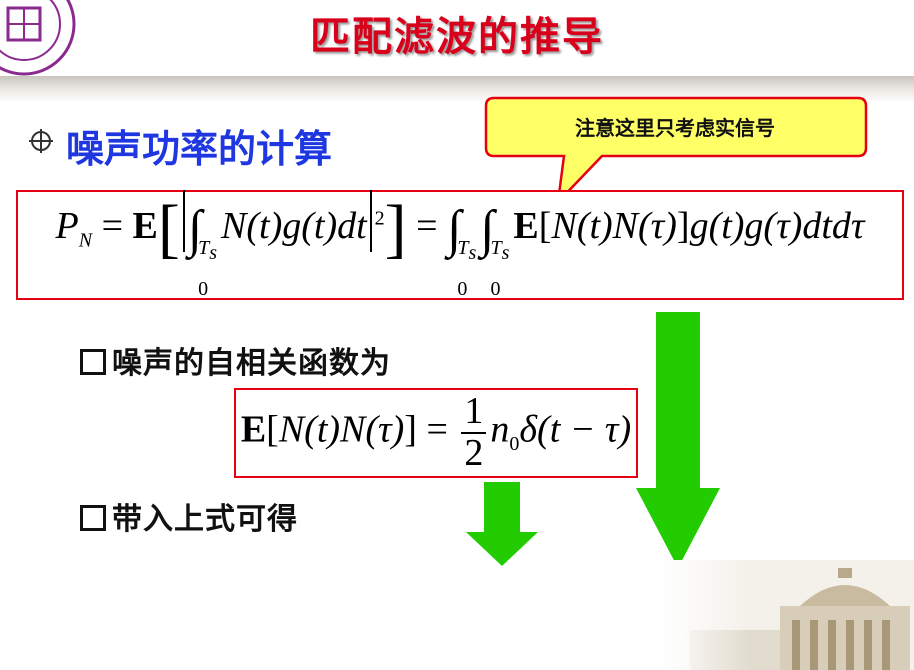 Image resolution: width=914 pixels, height=670 pixels. I want to click on building-photo, so click(787, 615).